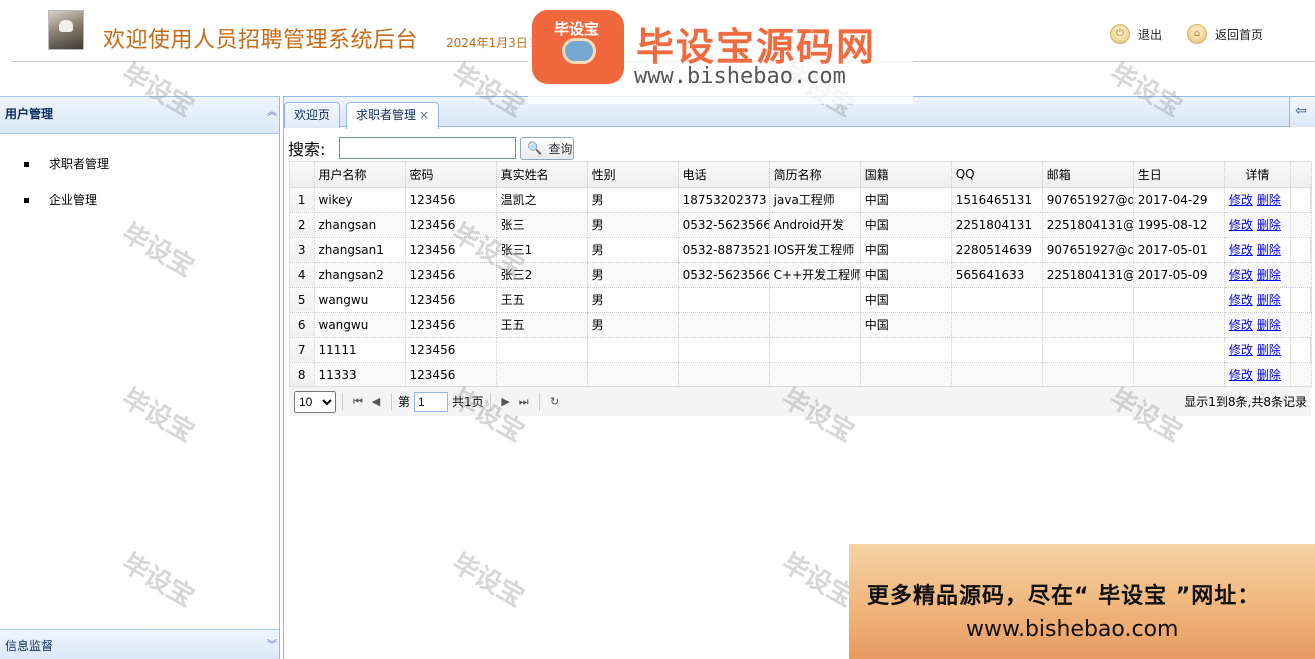 The width and height of the screenshot is (1315, 659). I want to click on first-page-icon: ⏮, so click(358, 402).